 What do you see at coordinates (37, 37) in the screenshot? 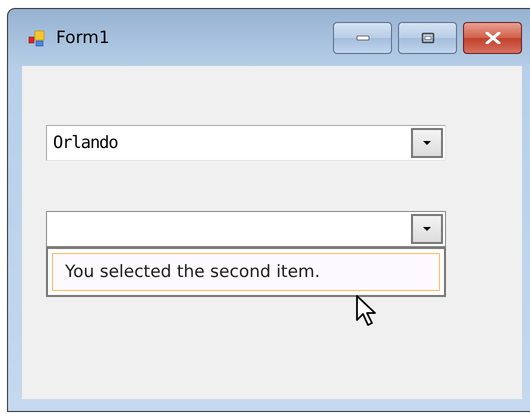
I see `form-icon` at bounding box center [37, 37].